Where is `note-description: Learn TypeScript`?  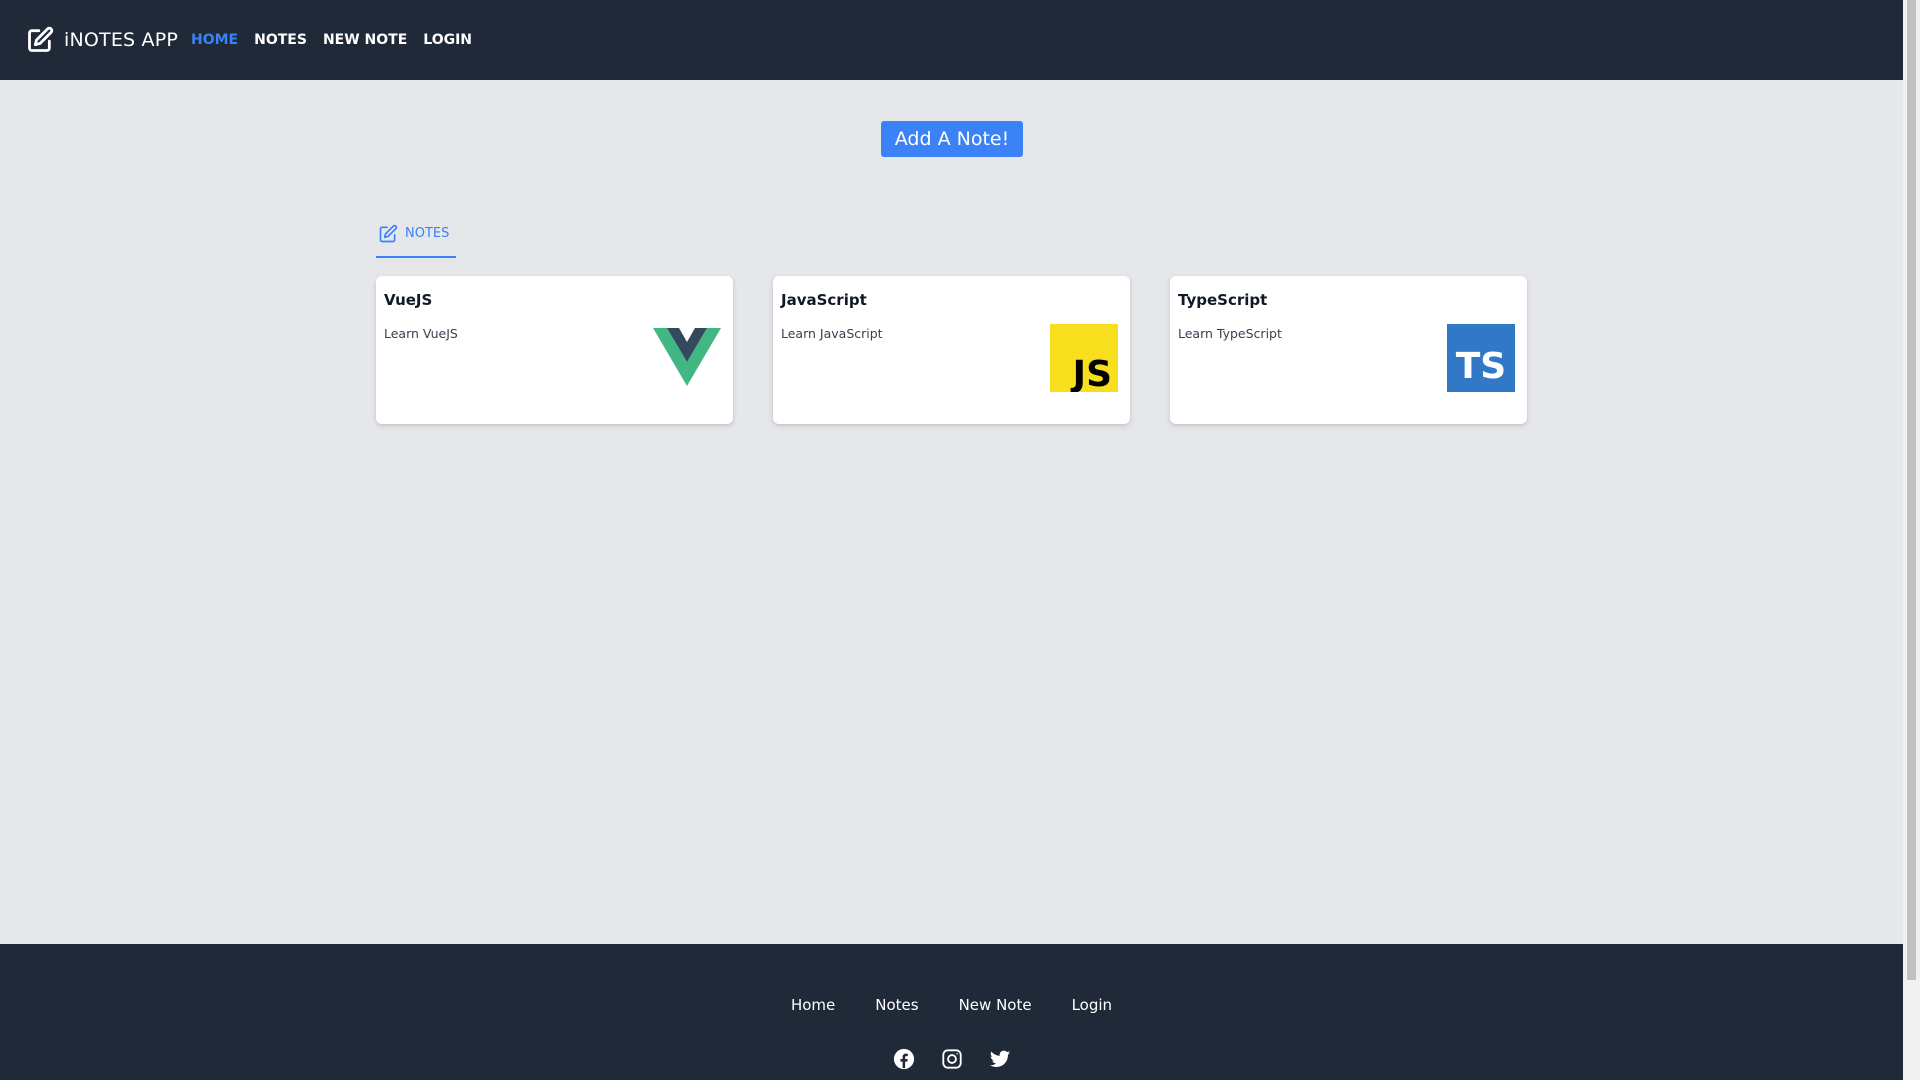 note-description: Learn TypeScript is located at coordinates (1230, 333).